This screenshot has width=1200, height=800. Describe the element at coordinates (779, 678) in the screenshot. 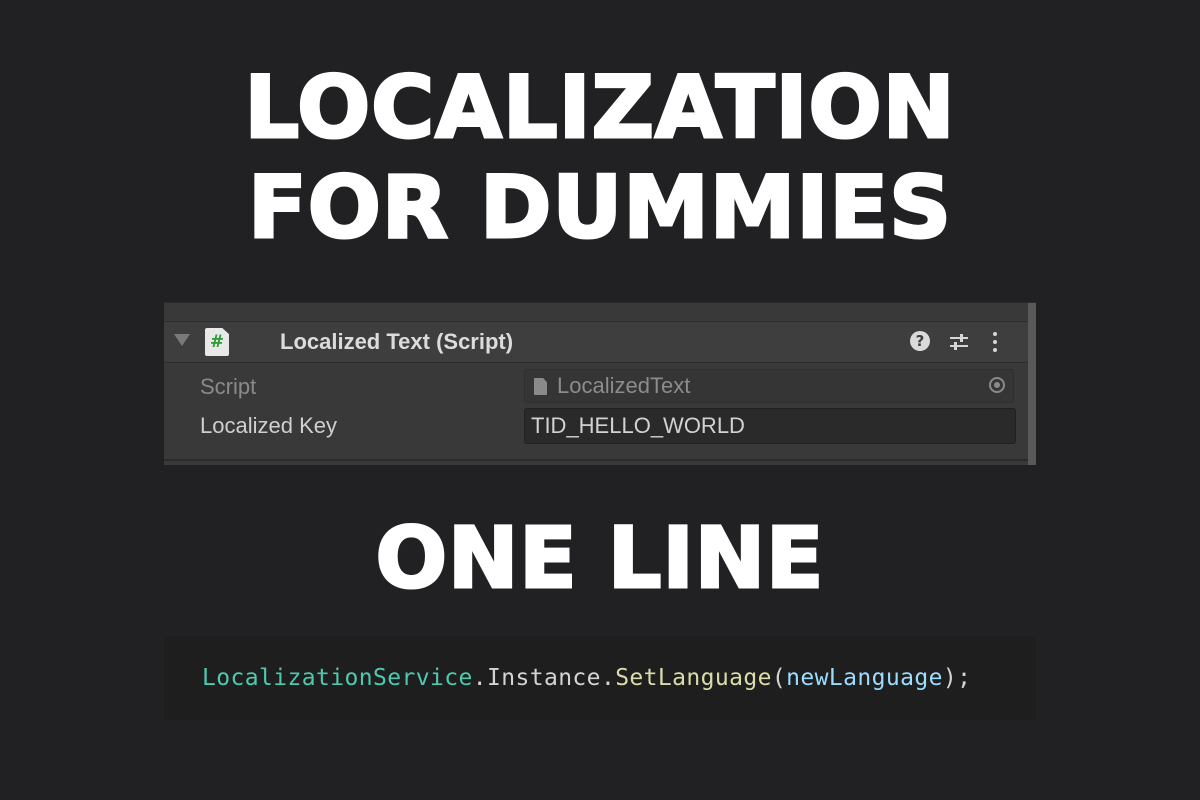

I see `code-open-paren: (` at that location.